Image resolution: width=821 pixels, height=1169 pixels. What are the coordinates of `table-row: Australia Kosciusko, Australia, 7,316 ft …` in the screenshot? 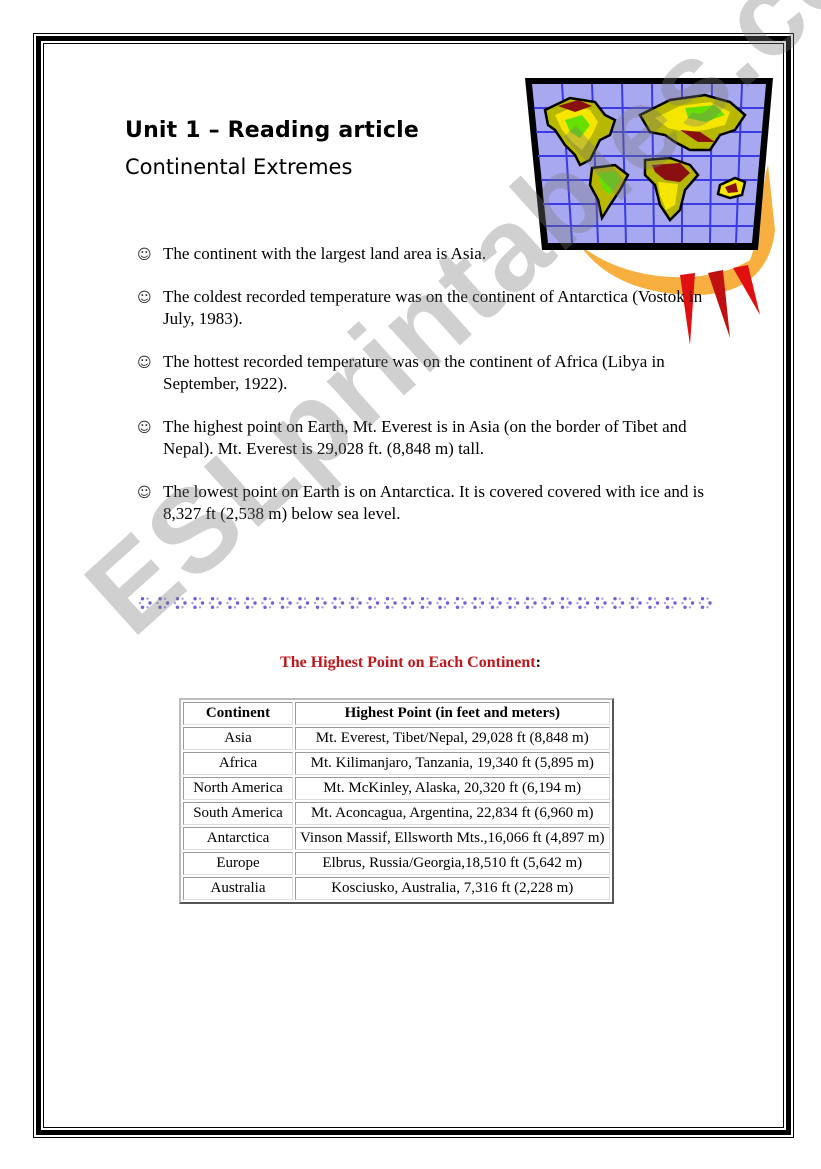 It's located at (396, 888).